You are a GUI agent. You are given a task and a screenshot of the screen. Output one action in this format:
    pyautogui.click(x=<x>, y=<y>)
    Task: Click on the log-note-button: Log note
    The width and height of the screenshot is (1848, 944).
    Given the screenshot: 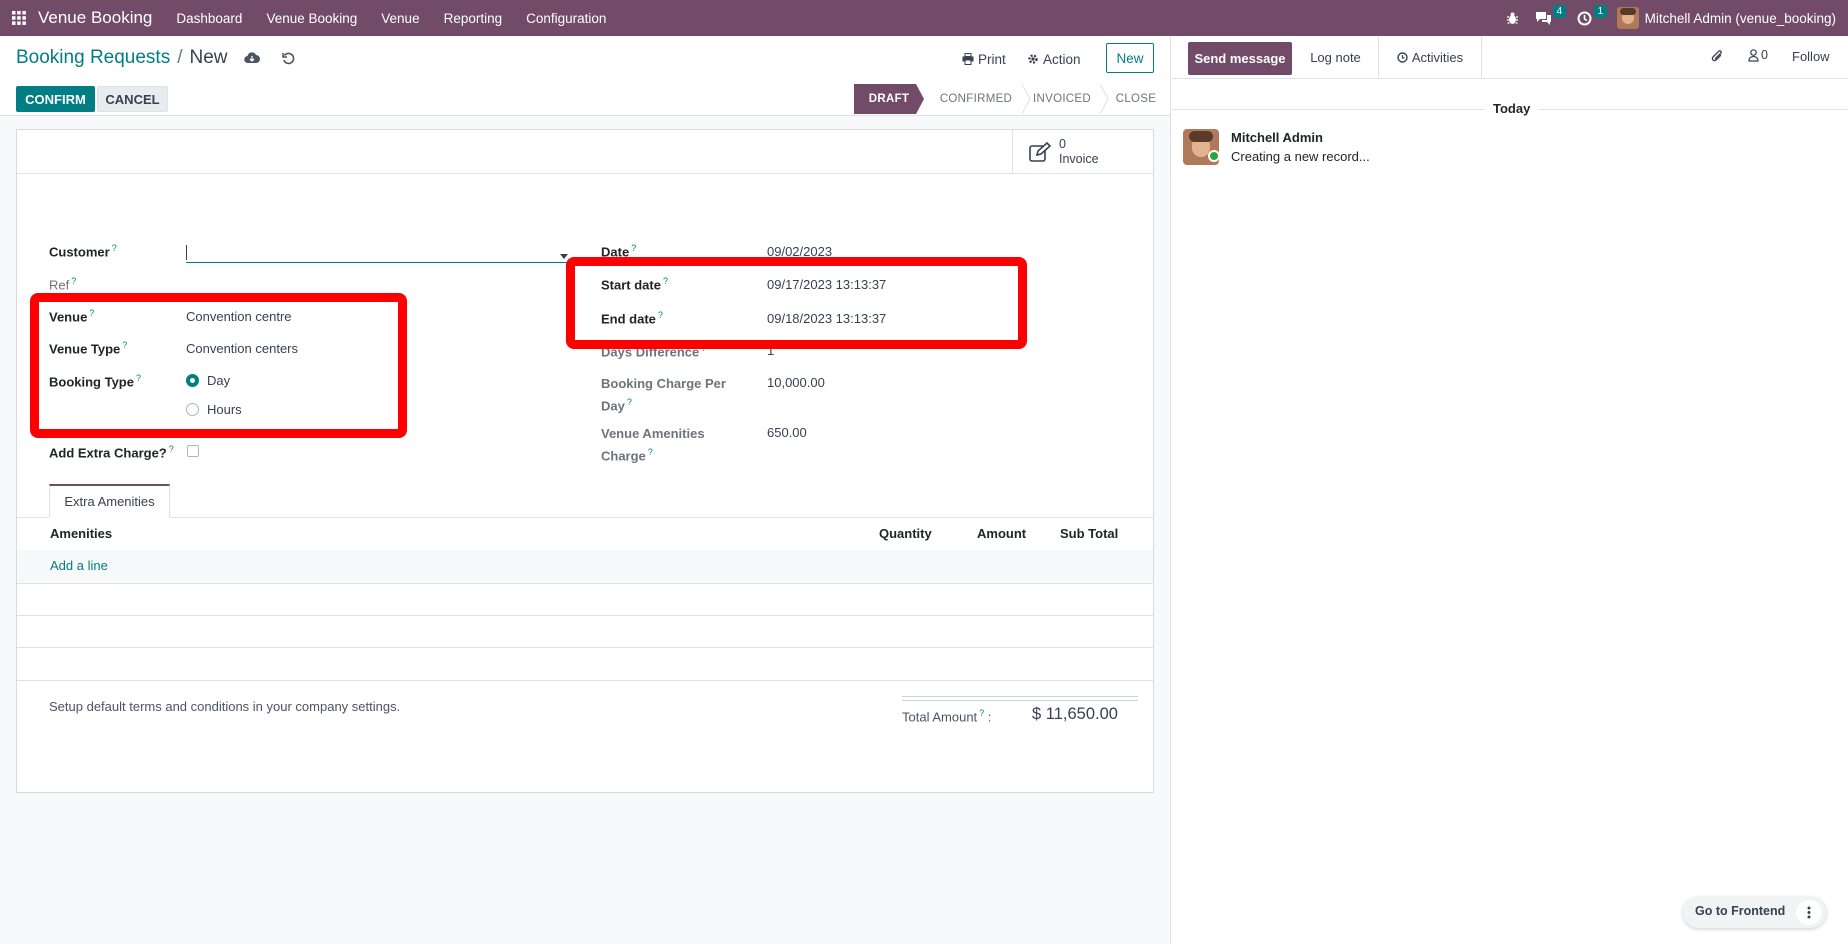 What is the action you would take?
    pyautogui.click(x=1335, y=57)
    